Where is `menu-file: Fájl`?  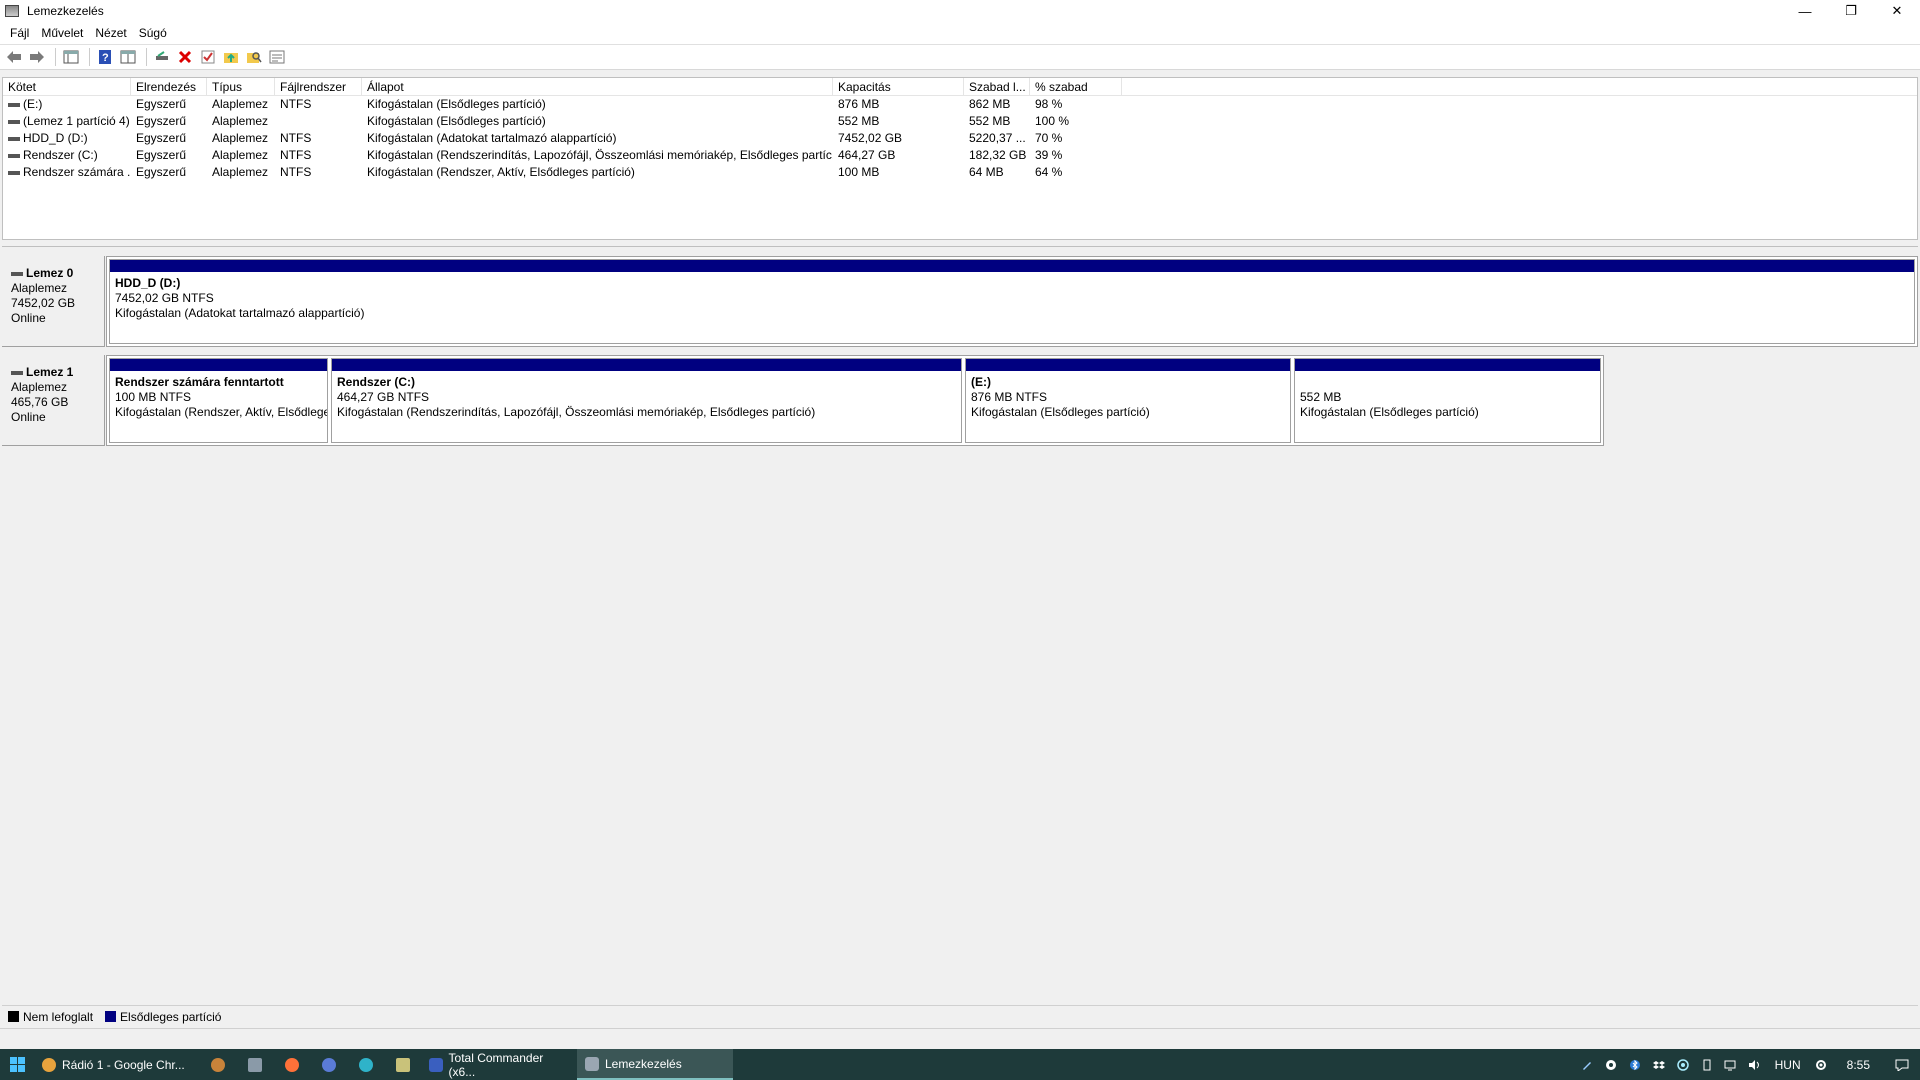
menu-file: Fájl is located at coordinates (19, 33).